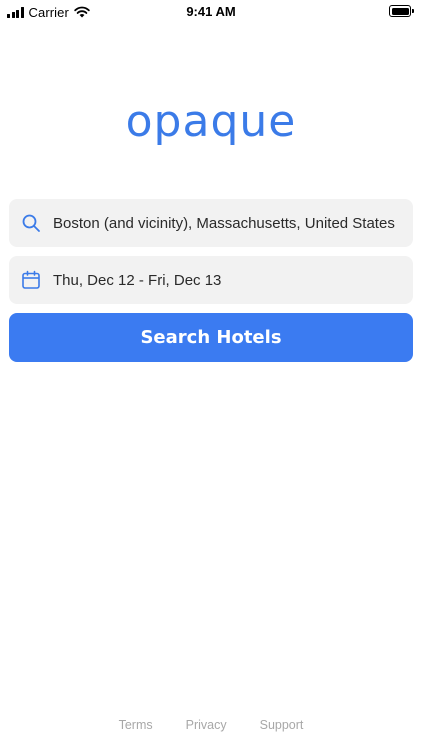 Image resolution: width=422 pixels, height=750 pixels. Describe the element at coordinates (137, 280) in the screenshot. I see `dates-value: Thu, Dec 12 - Fri, Dec 13` at that location.